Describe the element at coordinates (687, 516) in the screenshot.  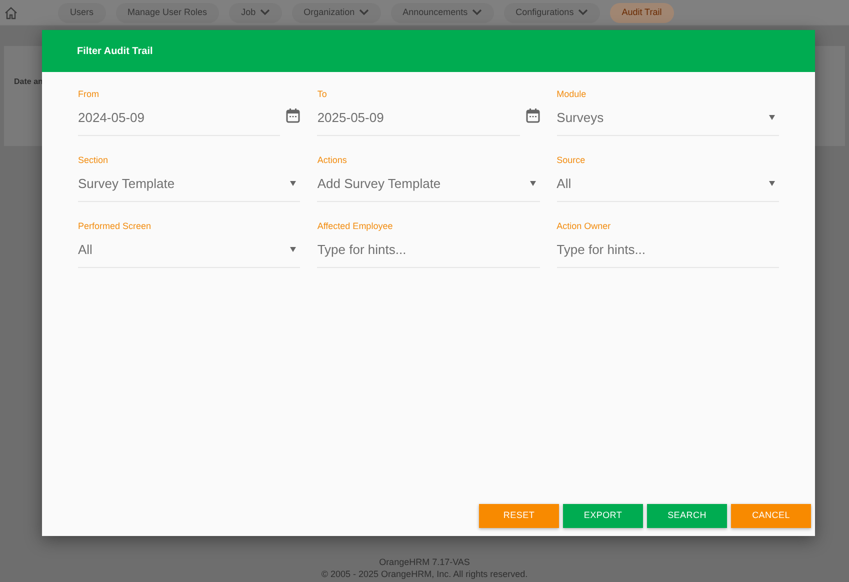
I see `dialog-button: SEARCH` at that location.